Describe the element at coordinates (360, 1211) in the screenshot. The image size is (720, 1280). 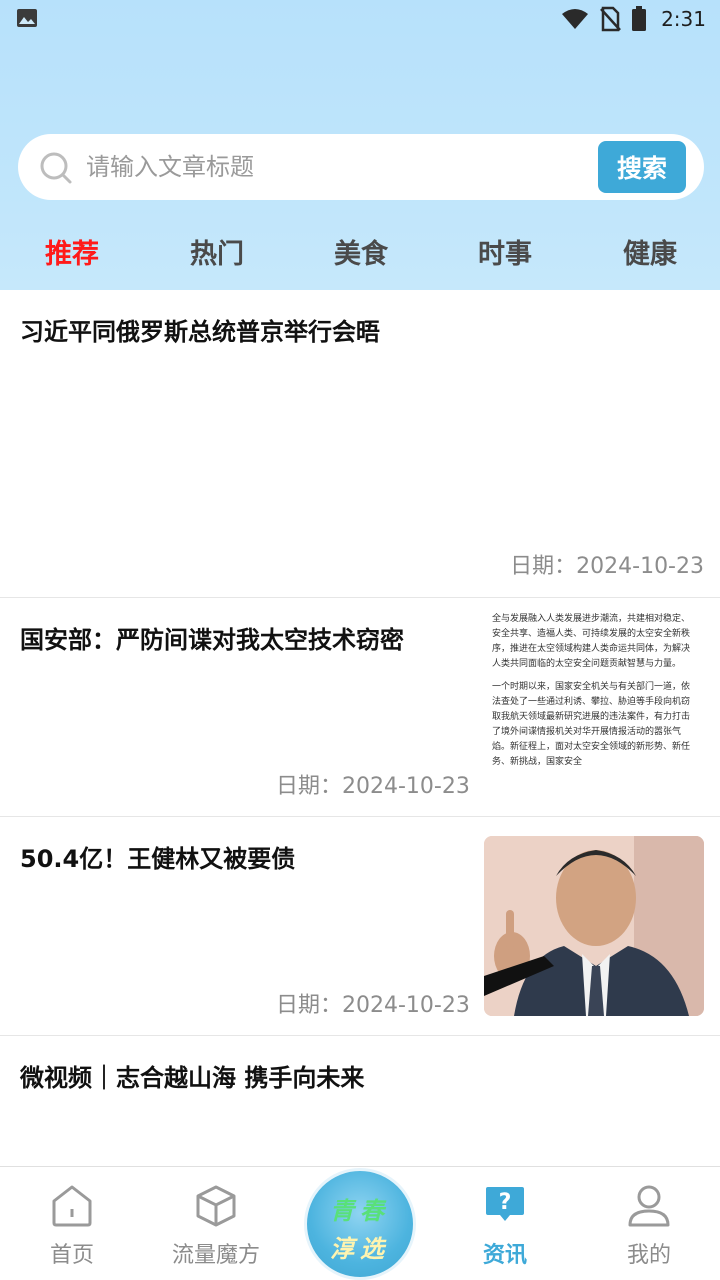
I see `badge-line-1: 青春` at that location.